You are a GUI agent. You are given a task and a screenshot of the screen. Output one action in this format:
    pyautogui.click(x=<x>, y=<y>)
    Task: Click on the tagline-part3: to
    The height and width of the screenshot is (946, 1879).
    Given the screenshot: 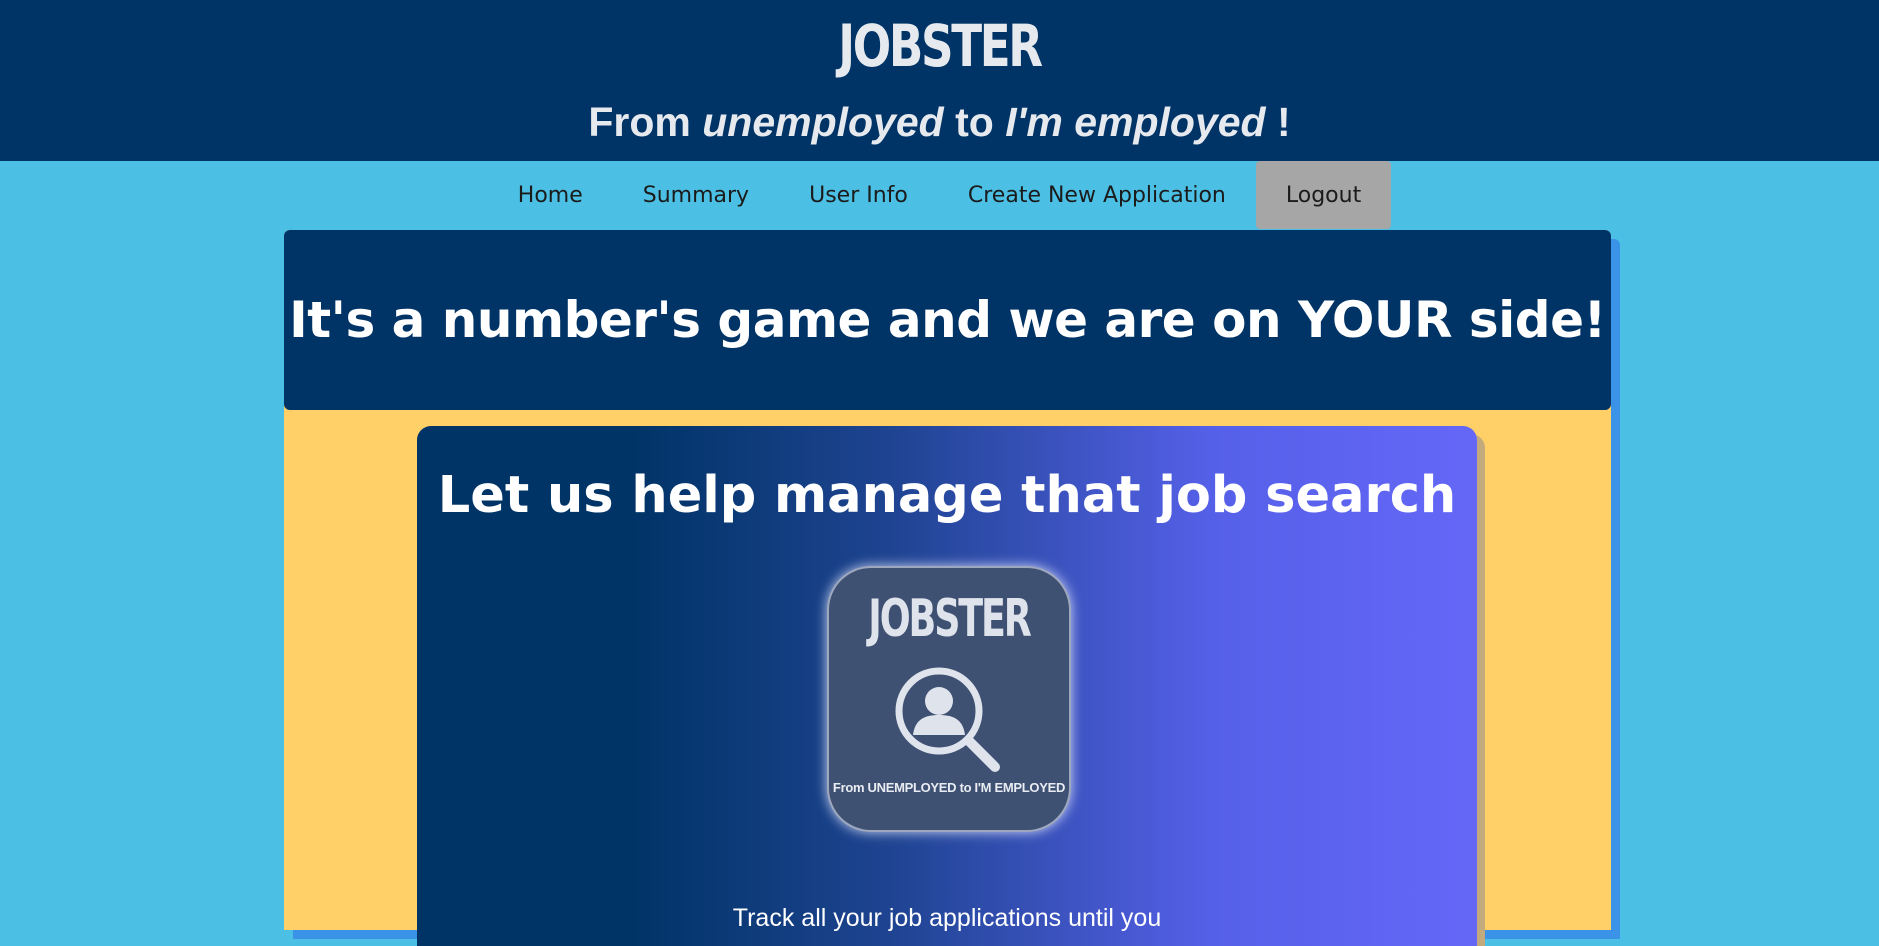 What is the action you would take?
    pyautogui.click(x=974, y=122)
    